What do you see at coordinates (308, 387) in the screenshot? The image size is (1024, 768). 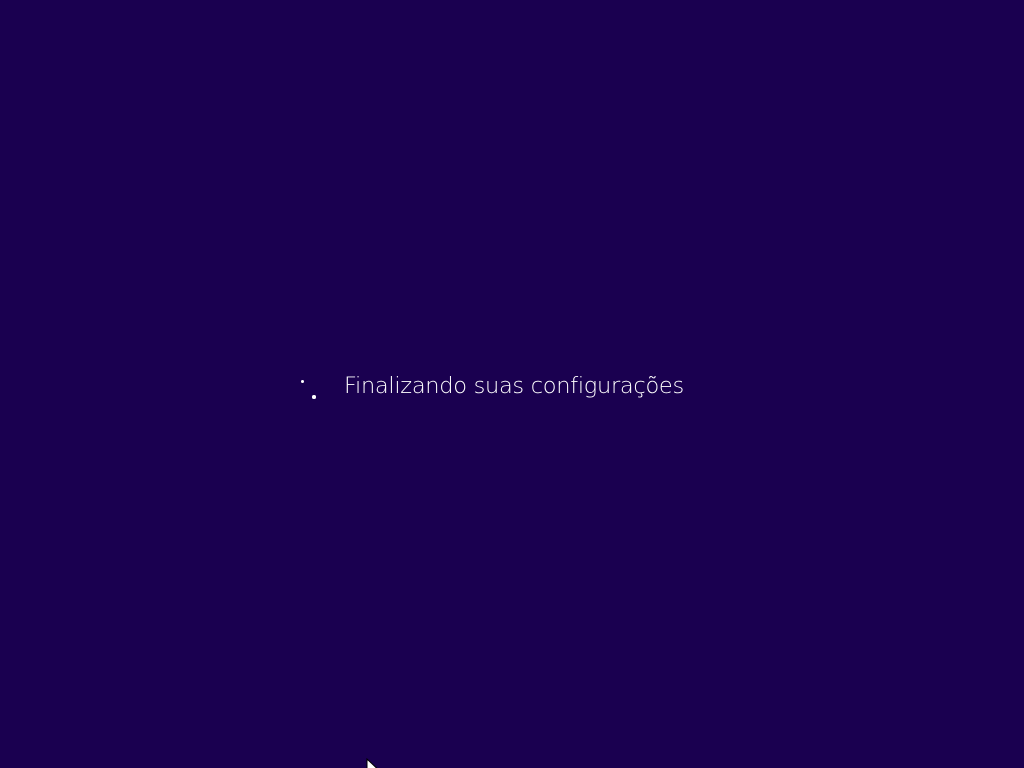 I see `loading-dots-icon` at bounding box center [308, 387].